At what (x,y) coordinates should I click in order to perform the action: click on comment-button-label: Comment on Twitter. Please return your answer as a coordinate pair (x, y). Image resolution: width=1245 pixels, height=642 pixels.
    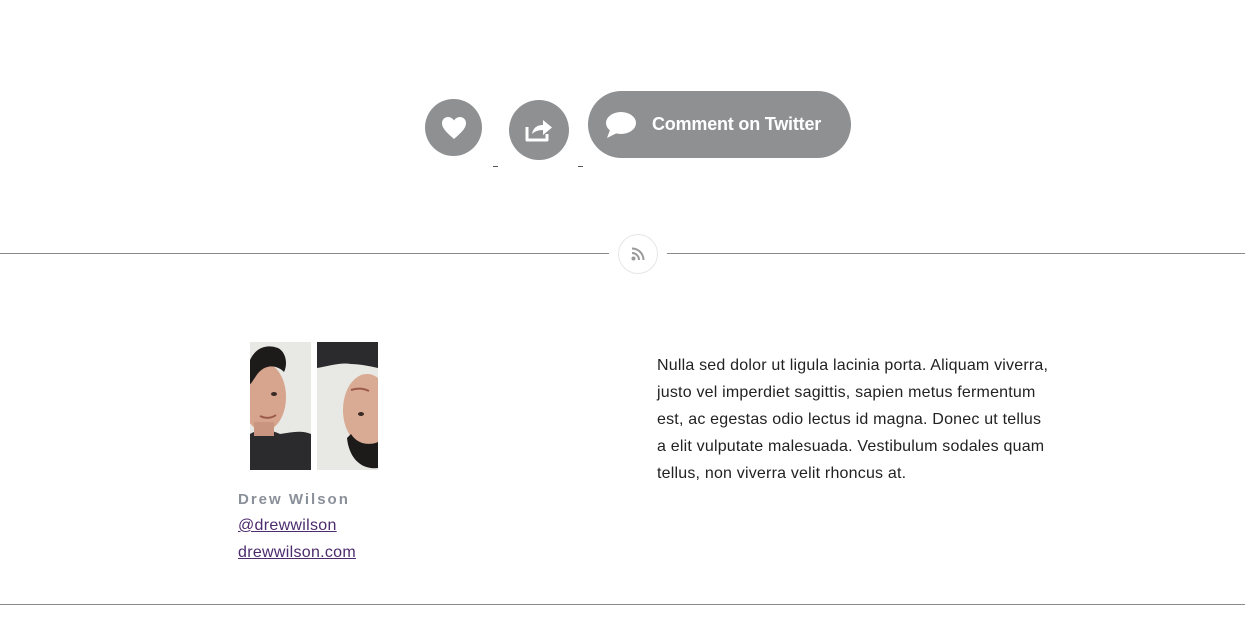
    Looking at the image, I should click on (737, 124).